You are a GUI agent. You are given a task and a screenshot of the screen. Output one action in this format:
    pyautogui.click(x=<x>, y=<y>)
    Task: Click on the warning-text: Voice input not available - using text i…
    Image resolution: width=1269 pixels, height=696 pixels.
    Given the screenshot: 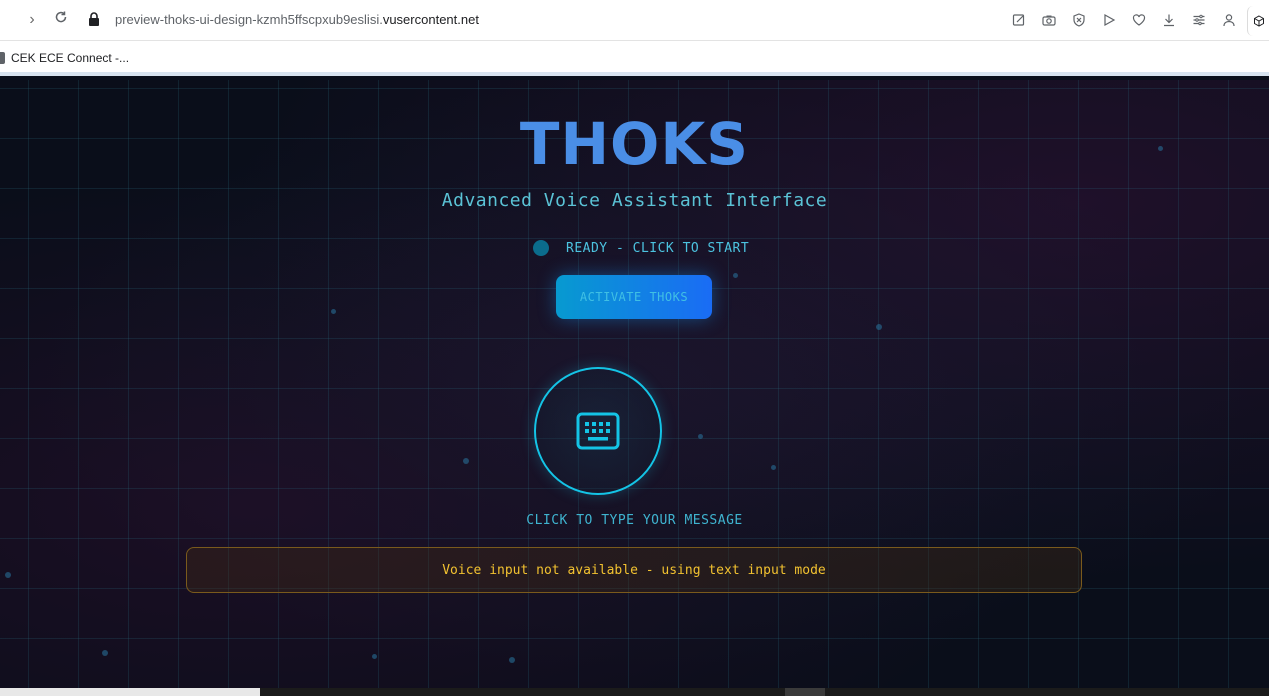 What is the action you would take?
    pyautogui.click(x=634, y=570)
    